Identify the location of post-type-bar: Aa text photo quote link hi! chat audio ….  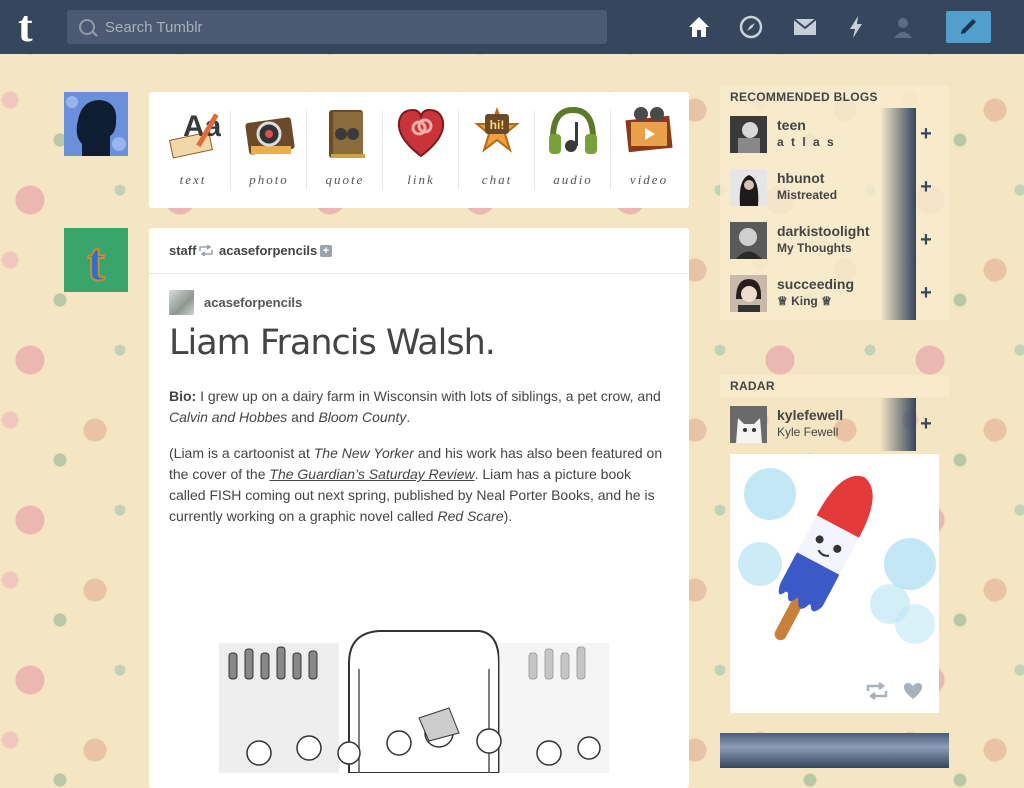
(419, 150).